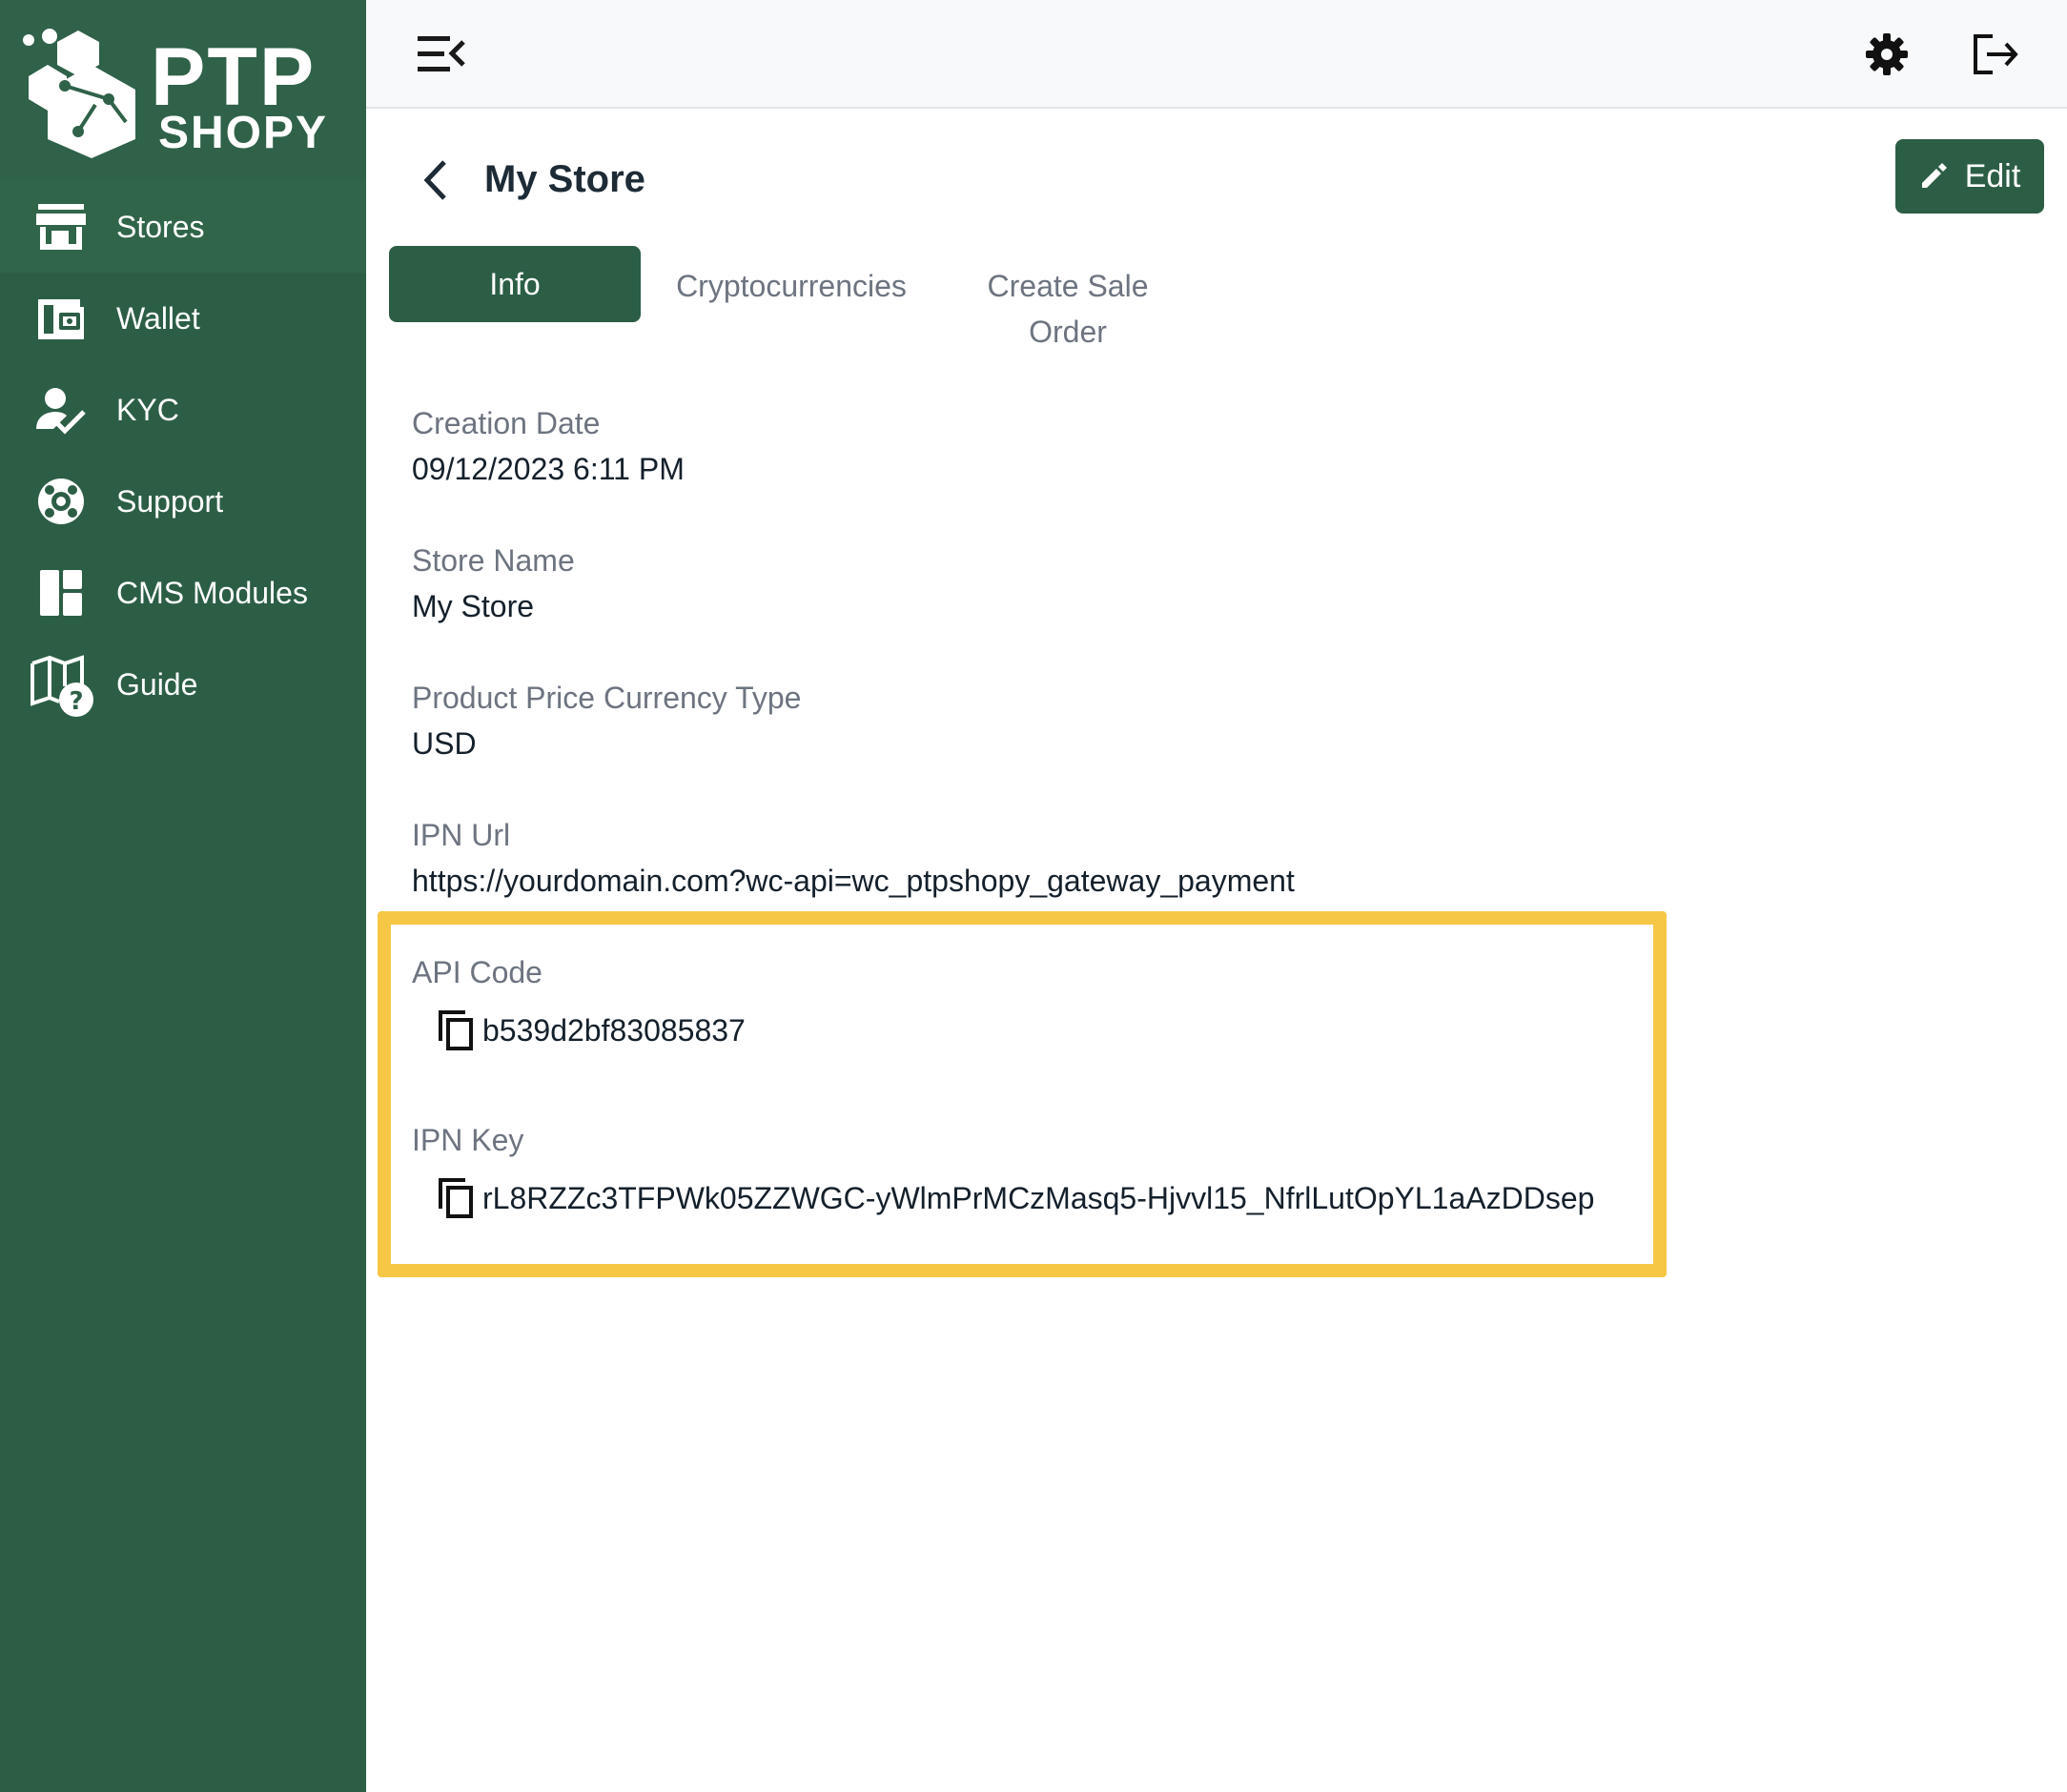  I want to click on currency-type-label: Product Price Currency Type, so click(607, 698).